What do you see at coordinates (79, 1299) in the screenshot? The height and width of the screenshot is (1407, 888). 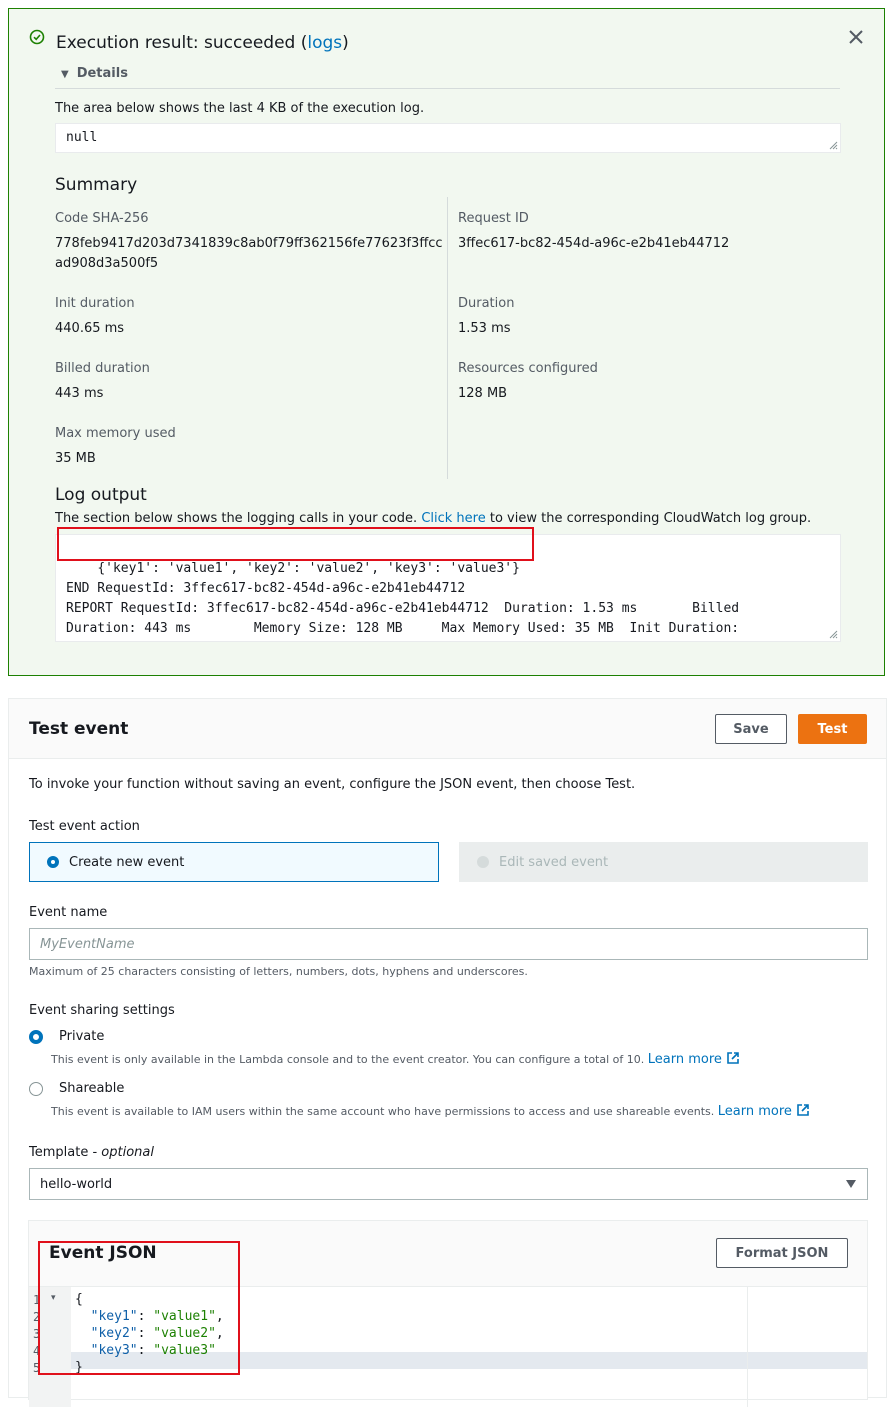 I see `code-line: {` at bounding box center [79, 1299].